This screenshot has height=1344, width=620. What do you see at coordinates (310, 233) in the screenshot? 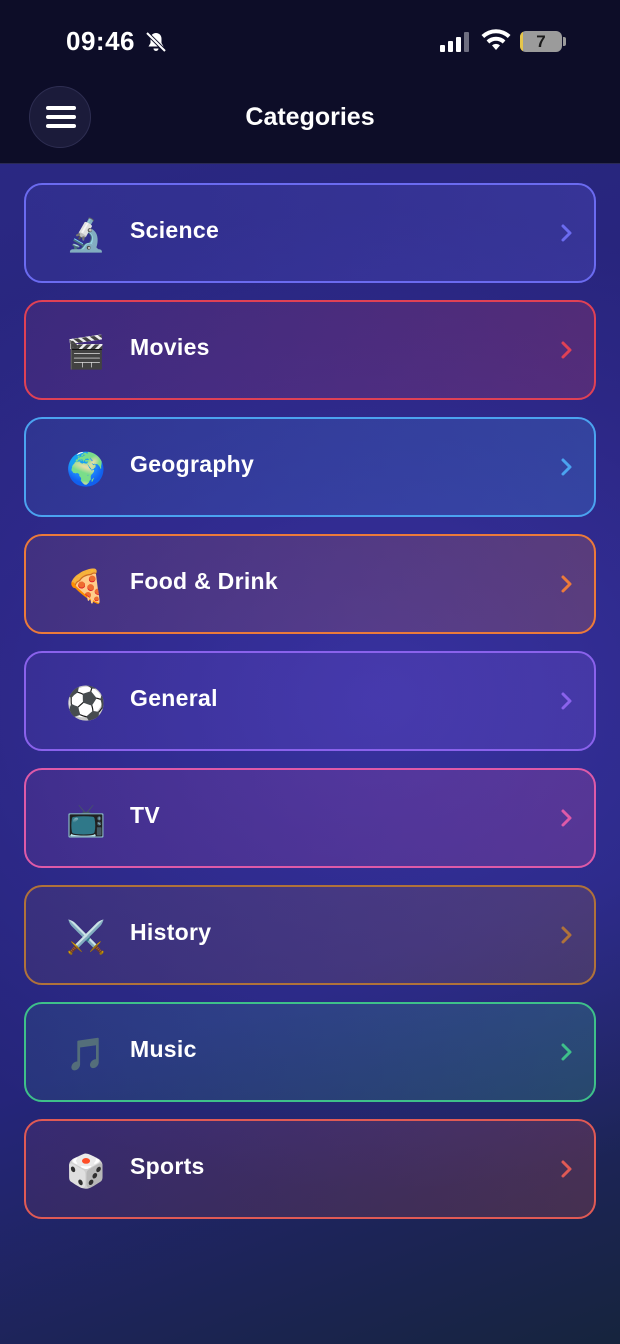
I see `category-card: 🔬 Science` at bounding box center [310, 233].